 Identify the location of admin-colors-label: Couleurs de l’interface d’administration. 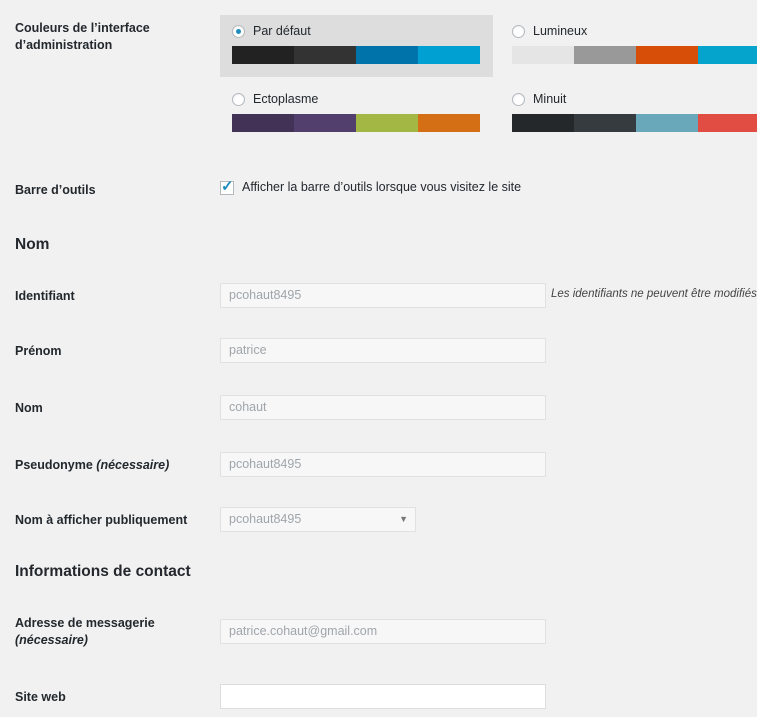
(82, 37).